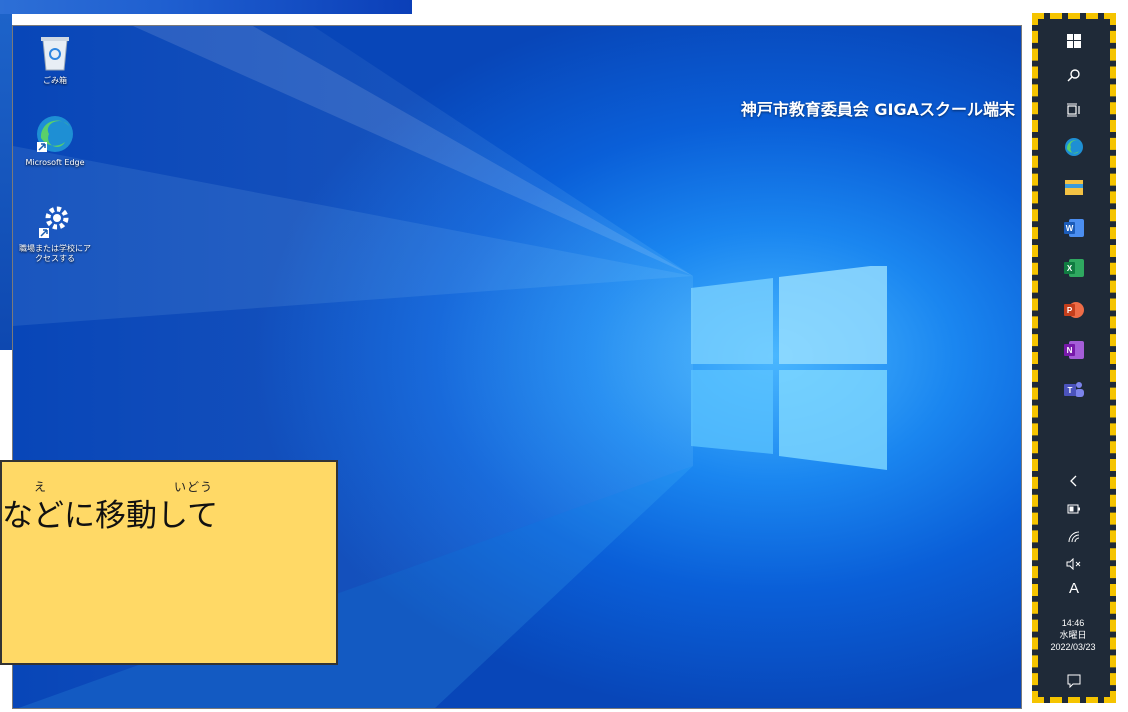 This screenshot has height=712, width=1128. I want to click on desktop-icon-access-work-school: 職場または学校にア クセスする, so click(55, 234).